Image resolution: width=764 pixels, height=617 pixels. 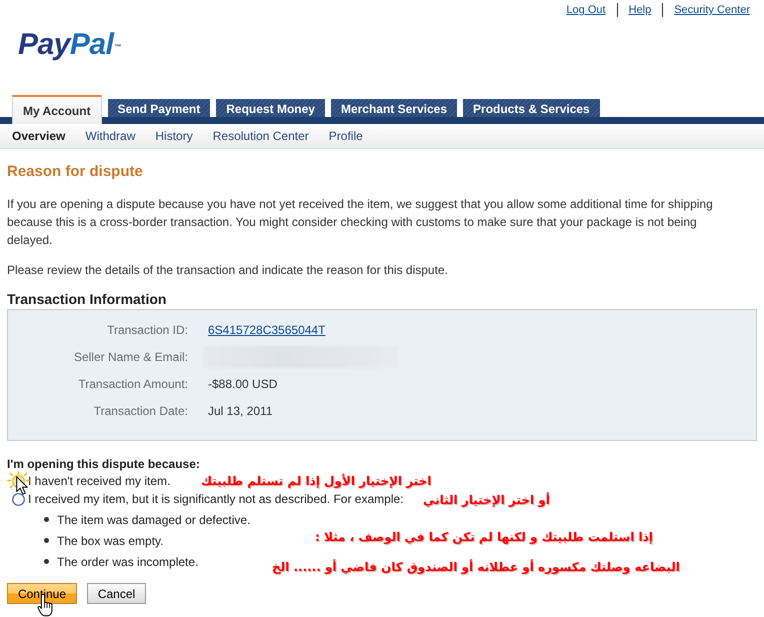 I want to click on example-text: The item was damaged or defective., so click(x=153, y=519).